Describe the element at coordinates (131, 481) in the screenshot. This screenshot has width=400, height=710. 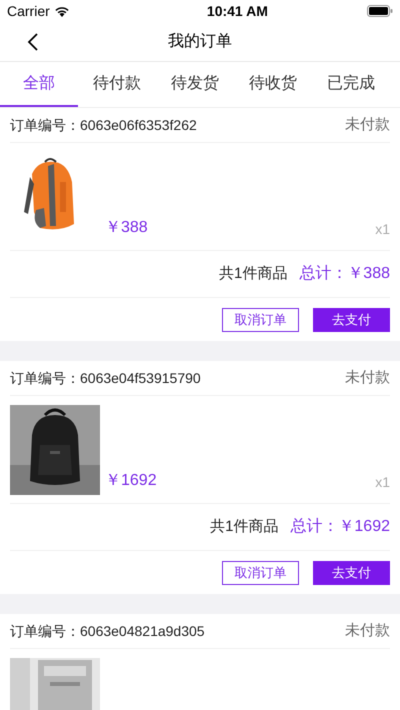
I see `item-price: ￥1692` at that location.